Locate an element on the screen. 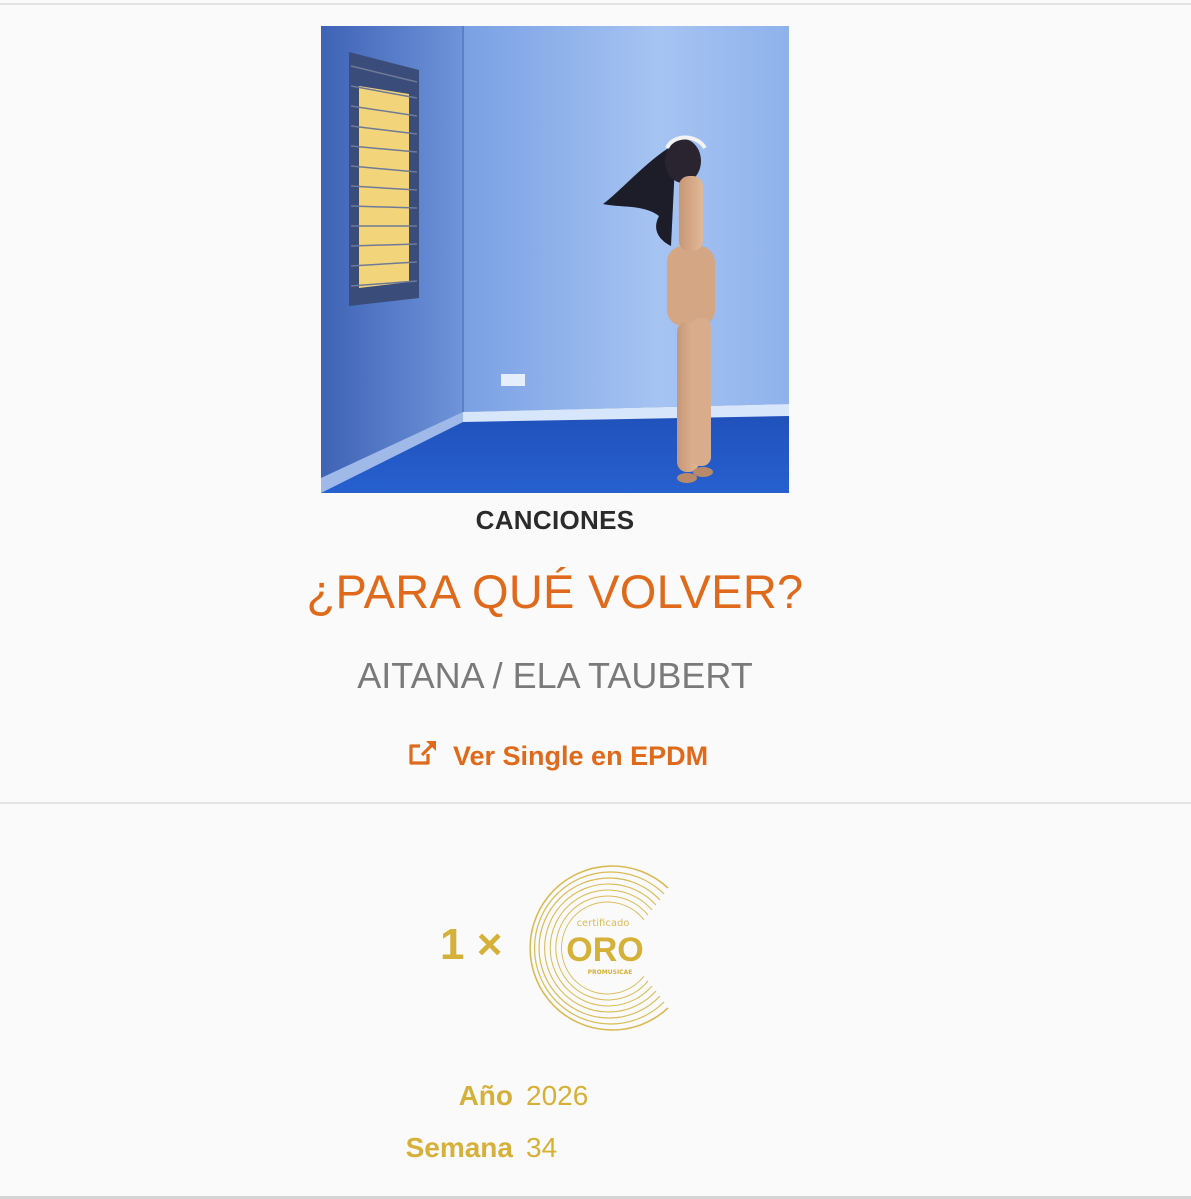 The width and height of the screenshot is (1191, 1199). certification-multiplier: 1 × is located at coordinates (471, 944).